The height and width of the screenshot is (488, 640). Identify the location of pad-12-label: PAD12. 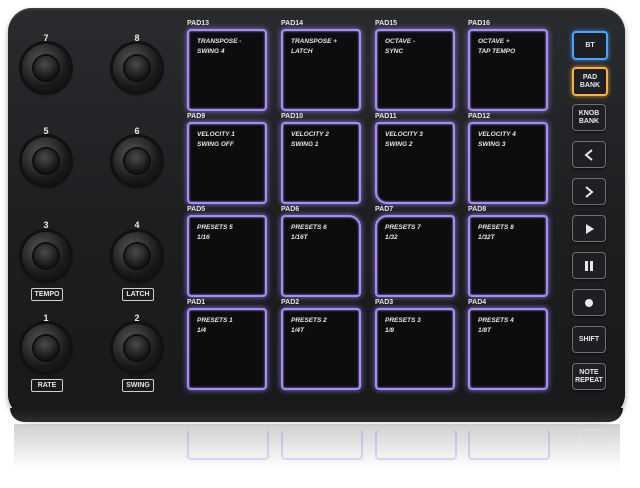
(479, 116).